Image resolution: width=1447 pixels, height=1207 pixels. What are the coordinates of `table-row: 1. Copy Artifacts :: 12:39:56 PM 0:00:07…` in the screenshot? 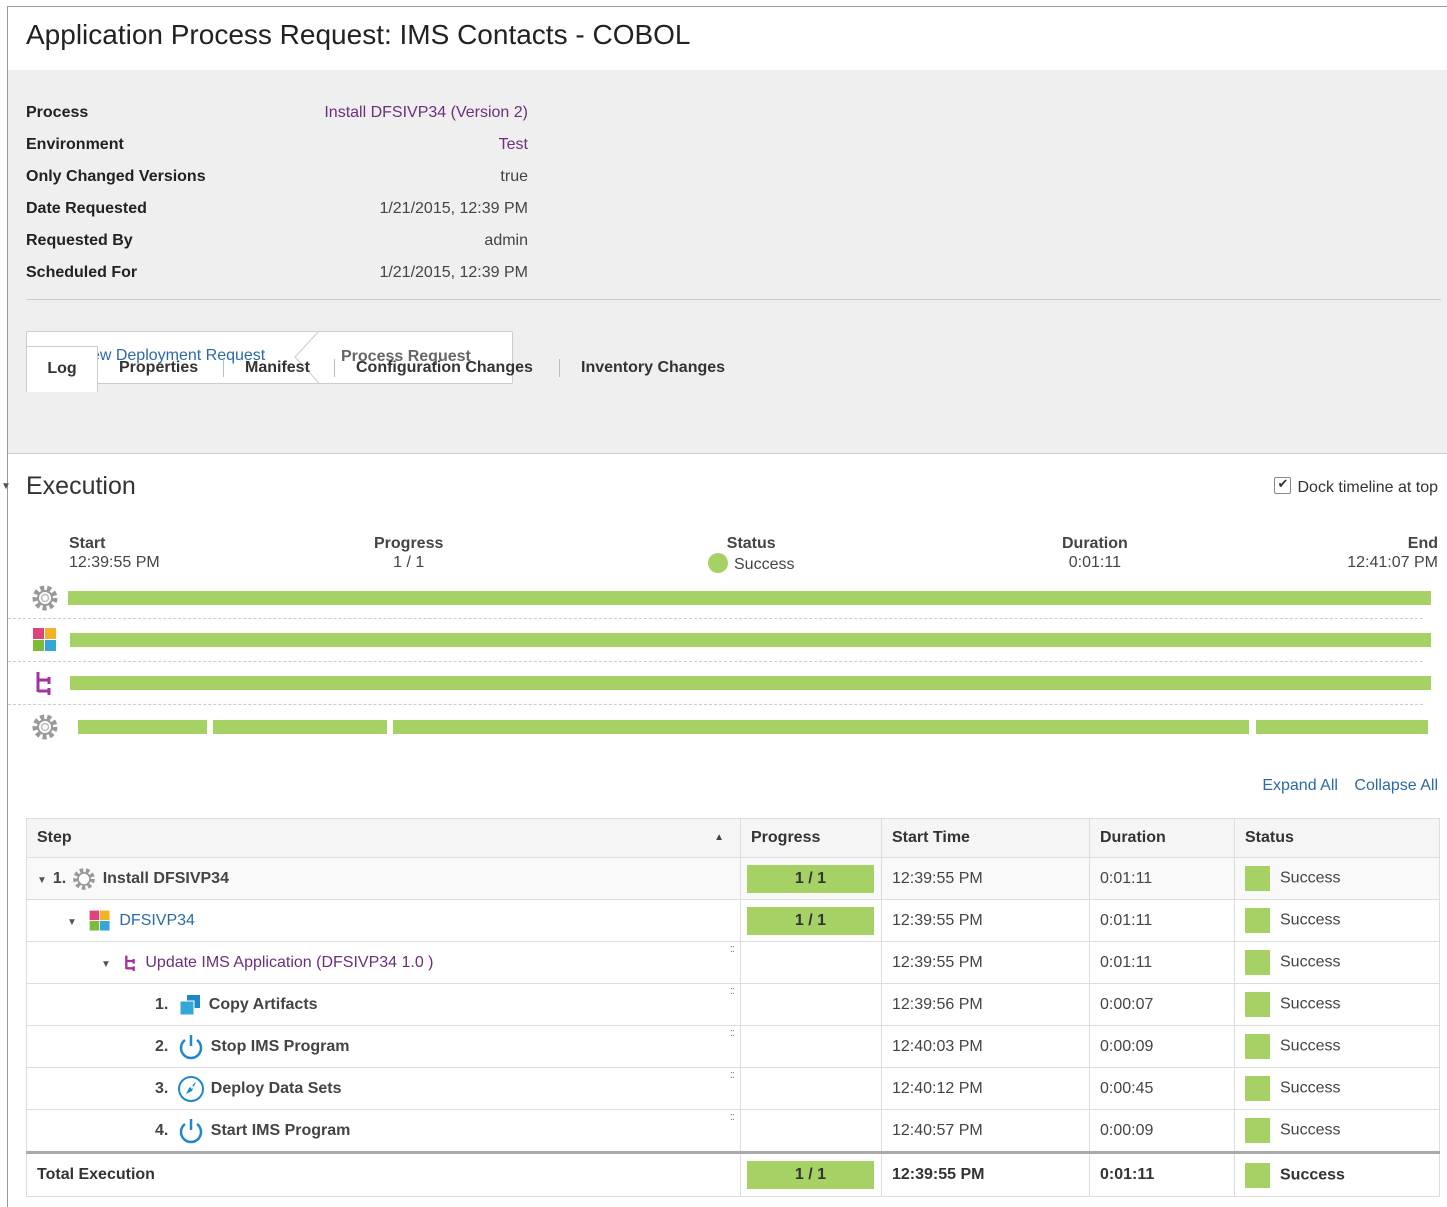 It's located at (733, 1004).